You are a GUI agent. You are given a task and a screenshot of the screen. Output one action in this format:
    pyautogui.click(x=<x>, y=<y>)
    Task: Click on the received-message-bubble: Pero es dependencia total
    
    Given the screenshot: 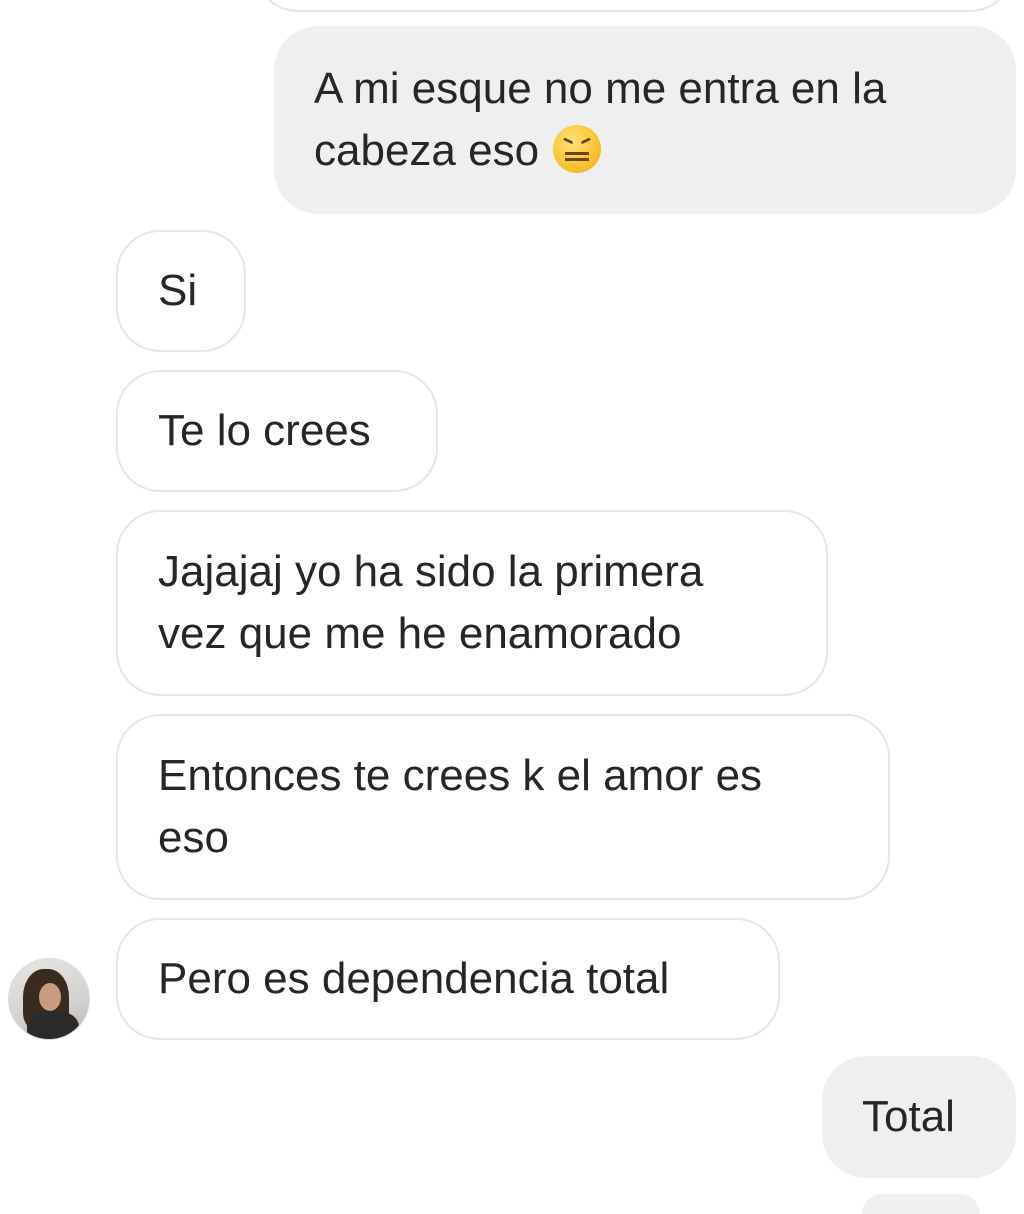 What is the action you would take?
    pyautogui.click(x=448, y=979)
    